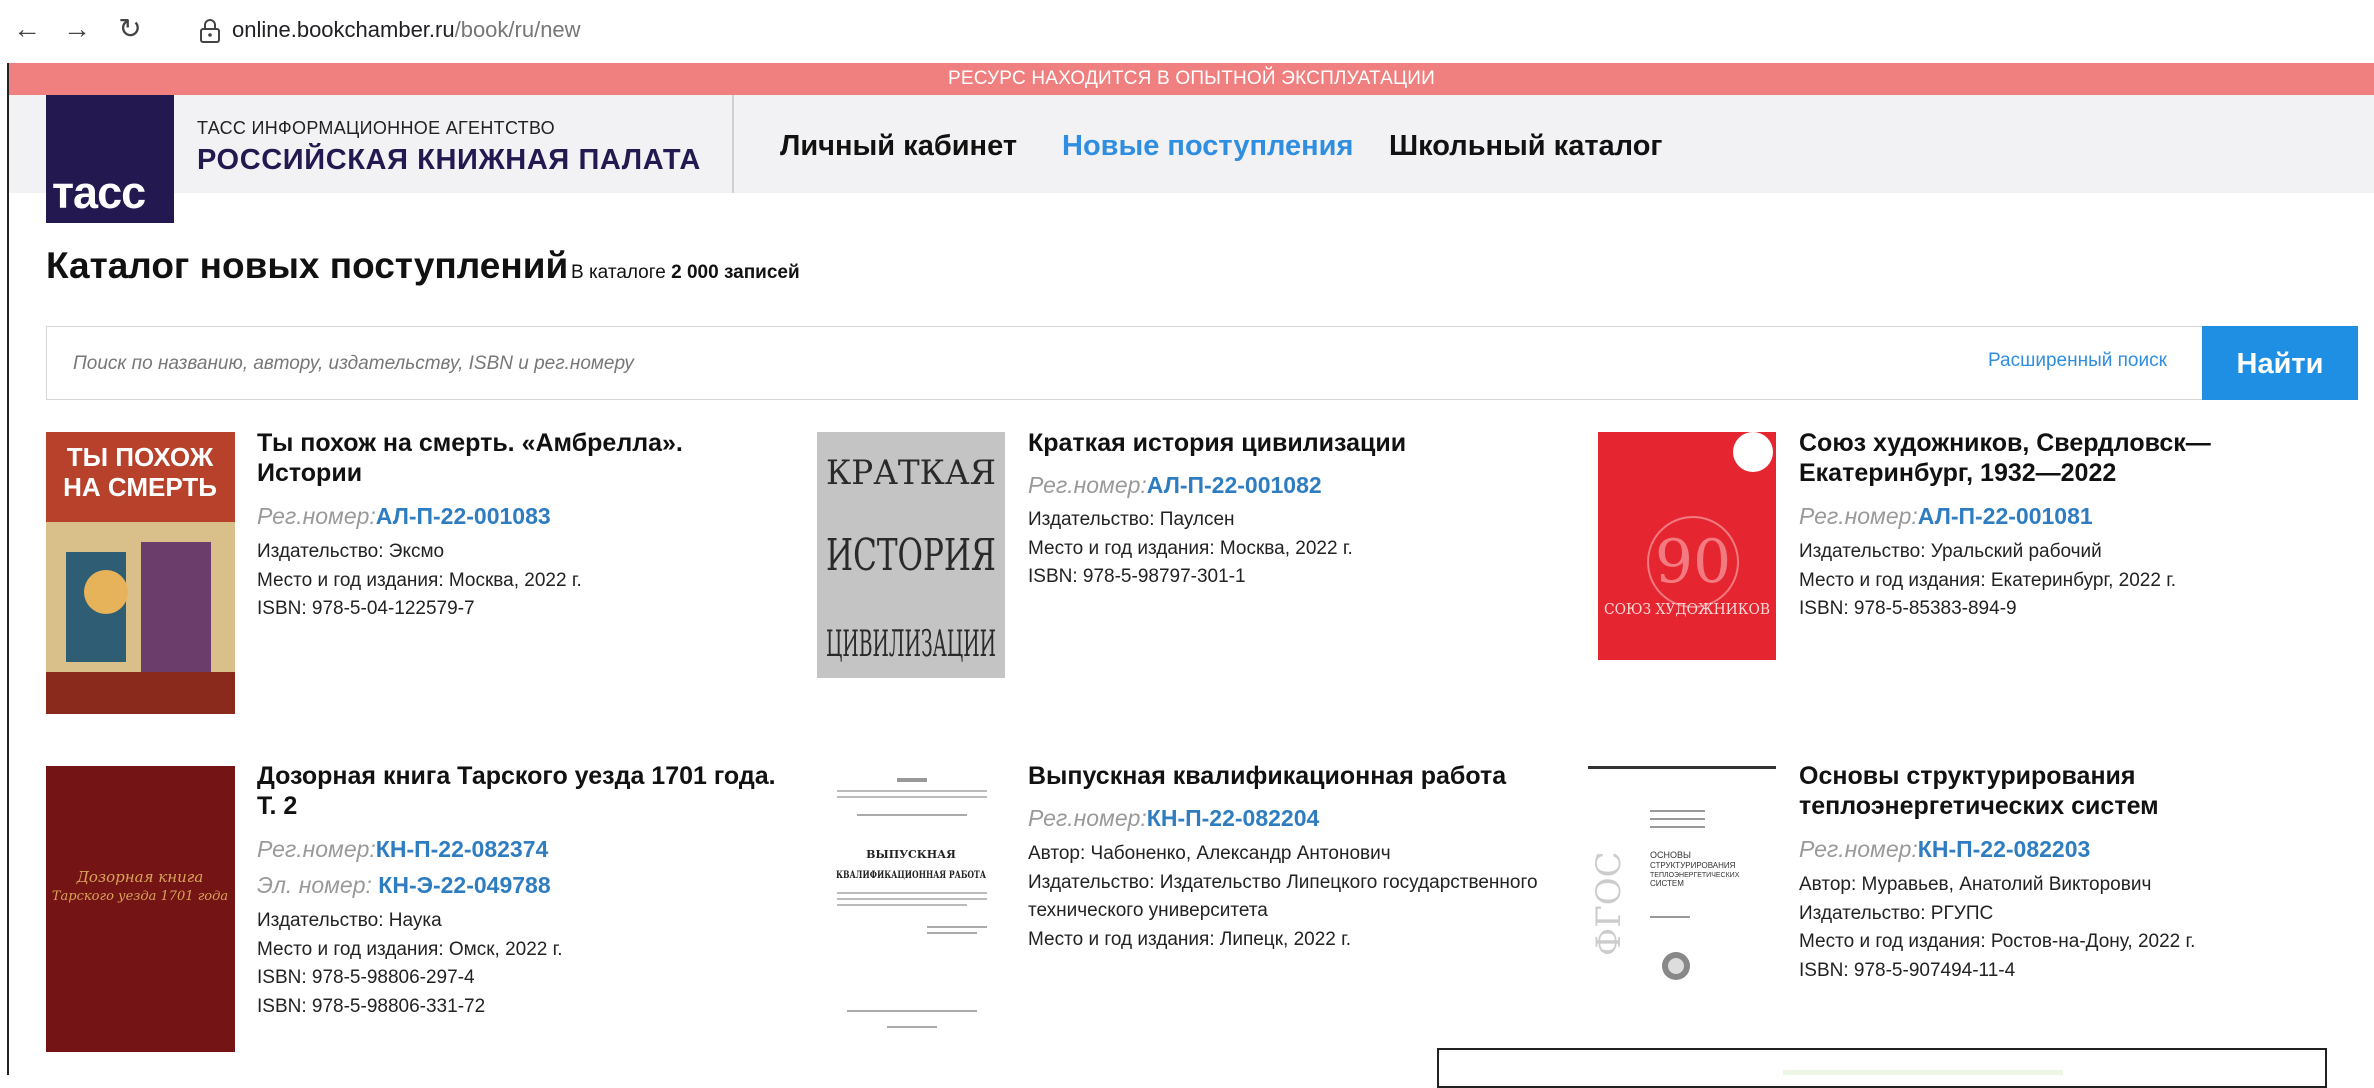  I want to click on search-button: Найти, so click(2280, 363).